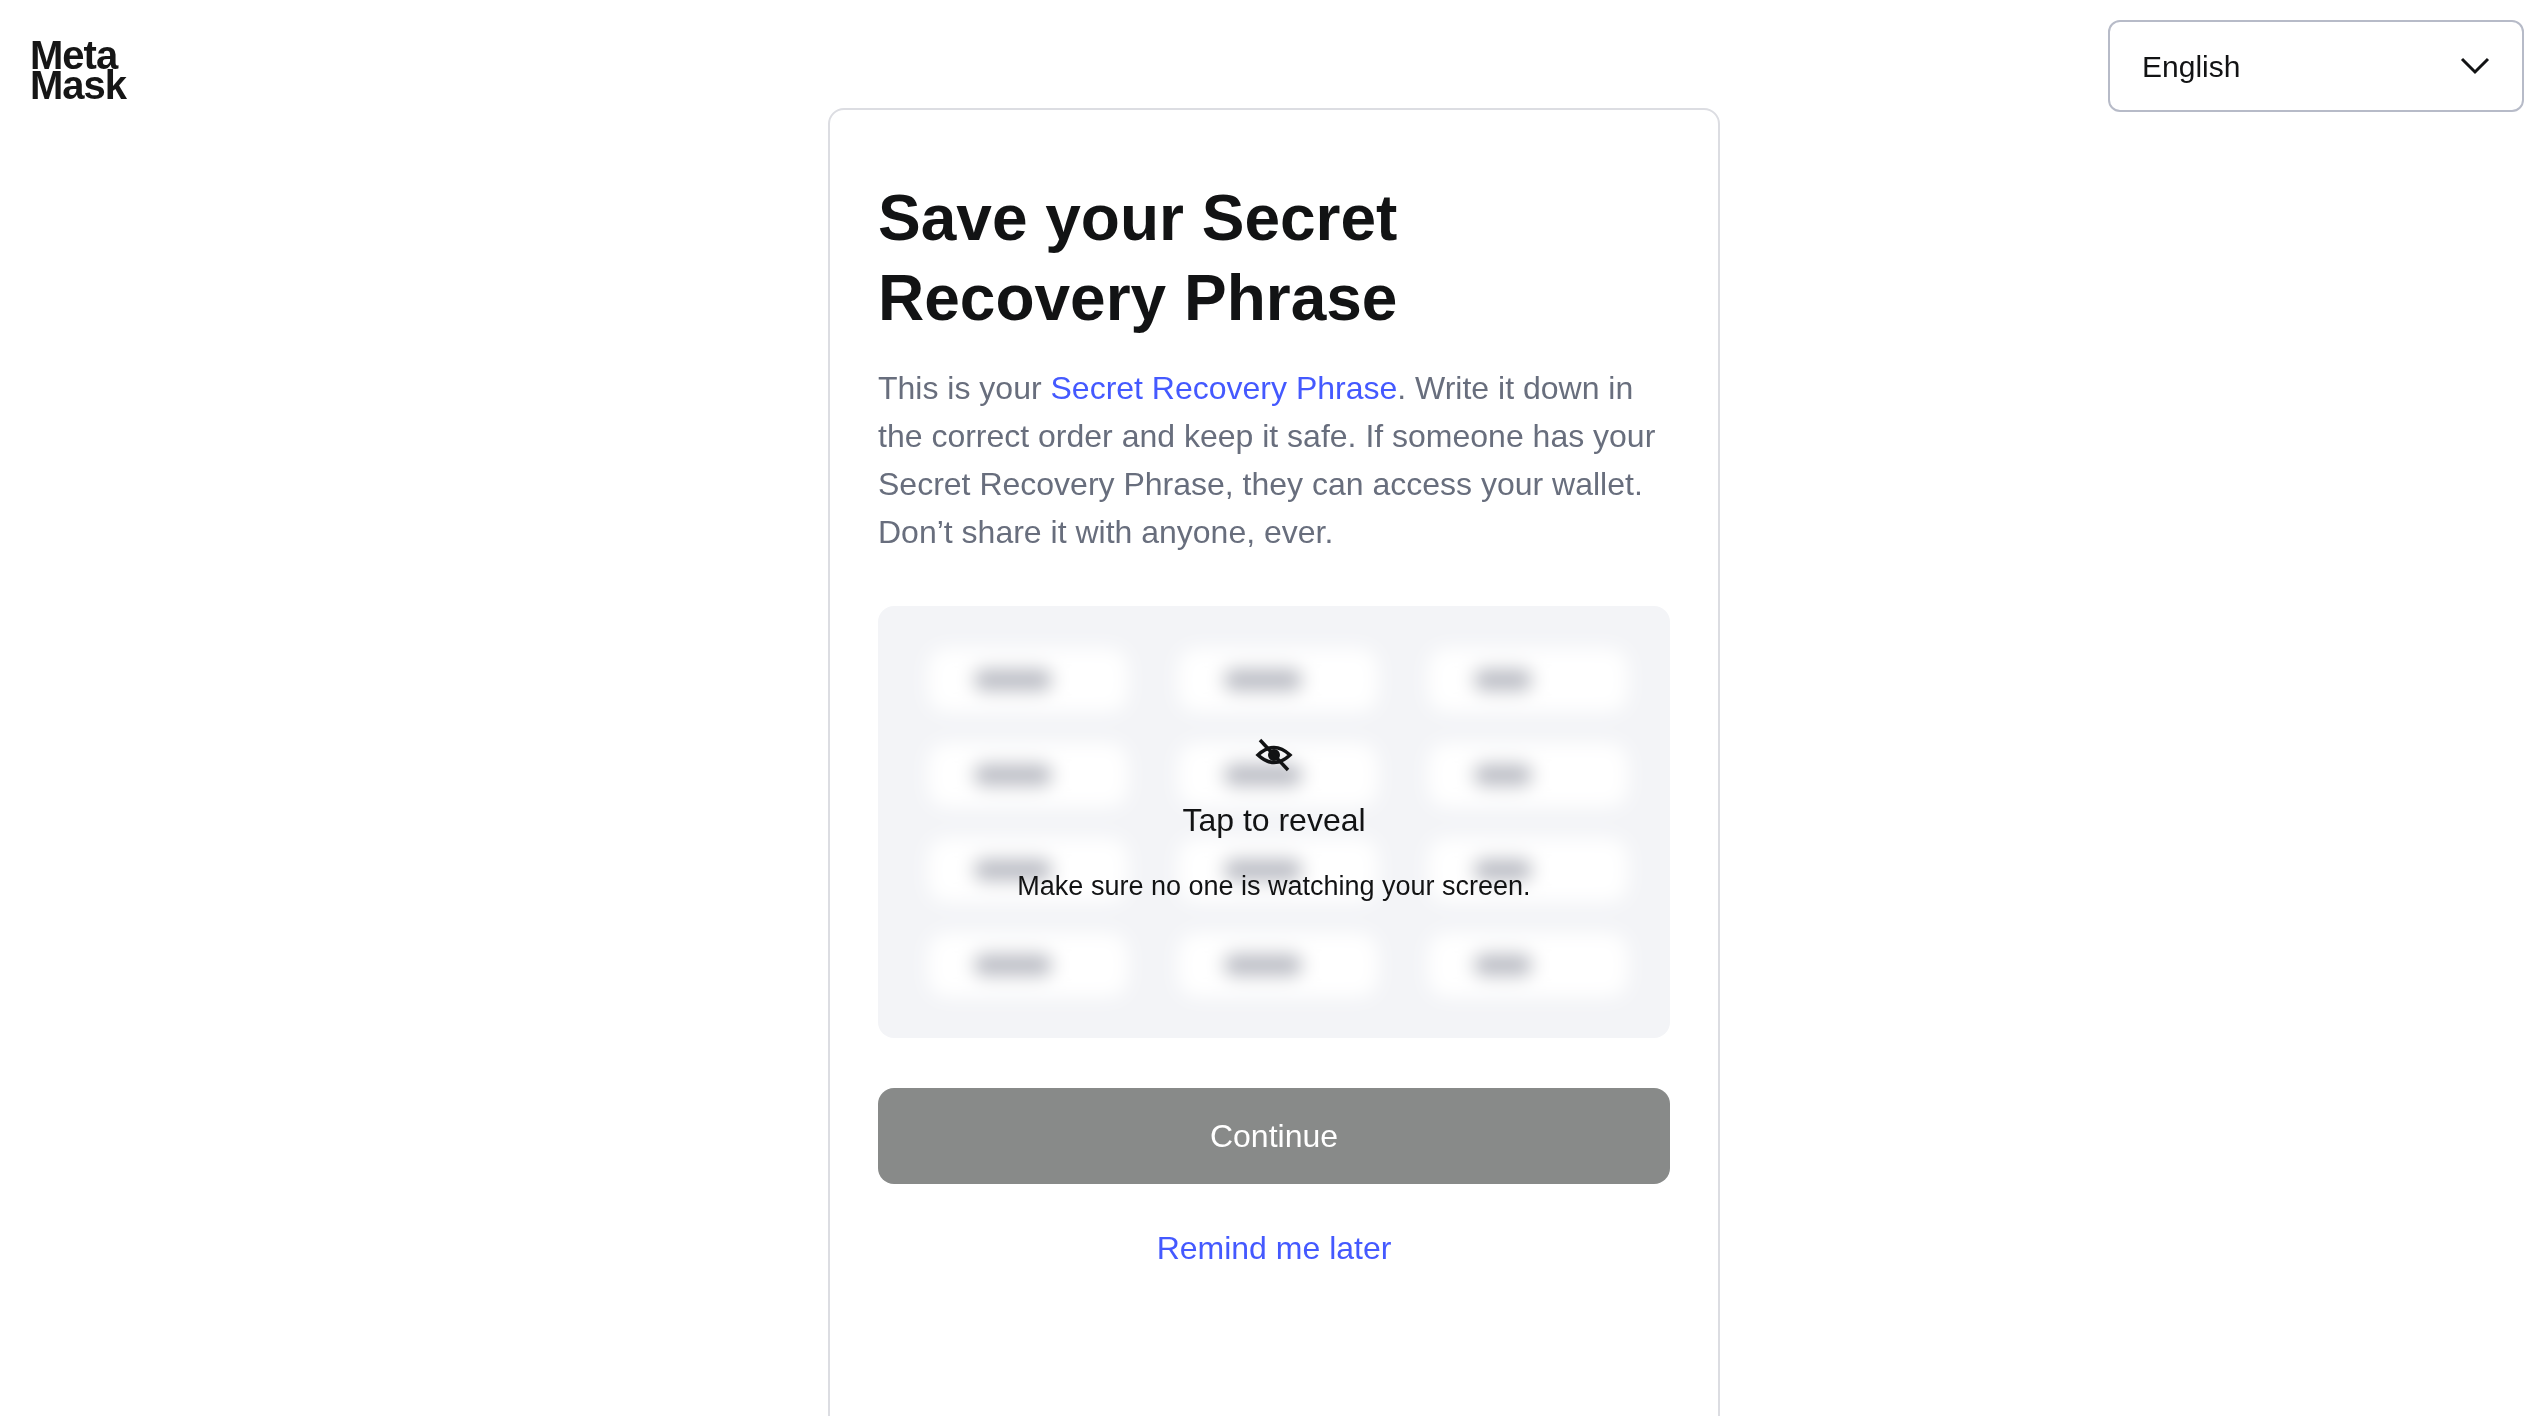 The width and height of the screenshot is (2548, 1416). What do you see at coordinates (1274, 754) in the screenshot?
I see `eye-slash-icon` at bounding box center [1274, 754].